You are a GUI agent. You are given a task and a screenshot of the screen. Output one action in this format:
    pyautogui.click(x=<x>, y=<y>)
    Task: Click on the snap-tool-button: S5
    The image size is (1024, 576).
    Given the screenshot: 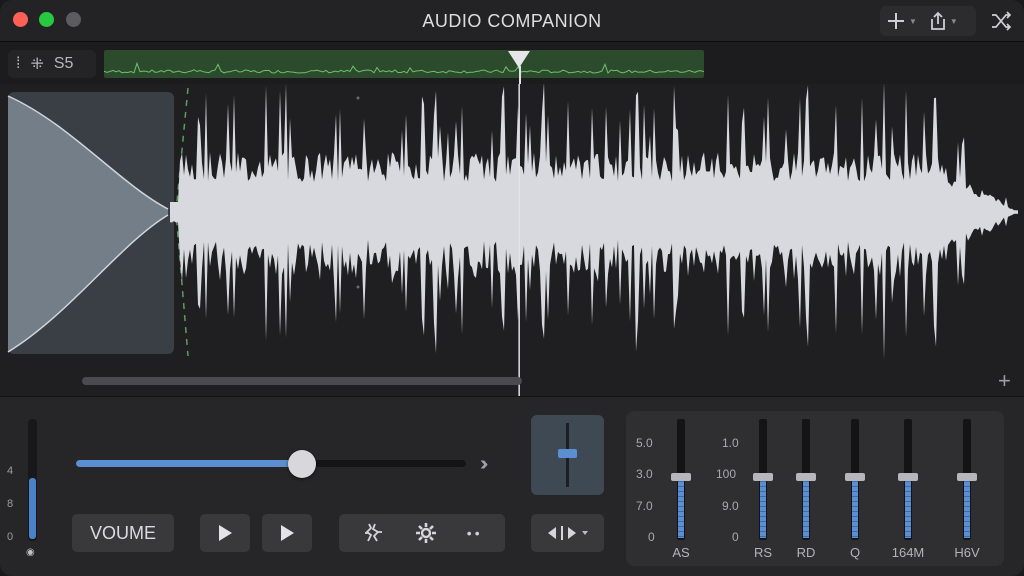 What is the action you would take?
    pyautogui.click(x=64, y=64)
    